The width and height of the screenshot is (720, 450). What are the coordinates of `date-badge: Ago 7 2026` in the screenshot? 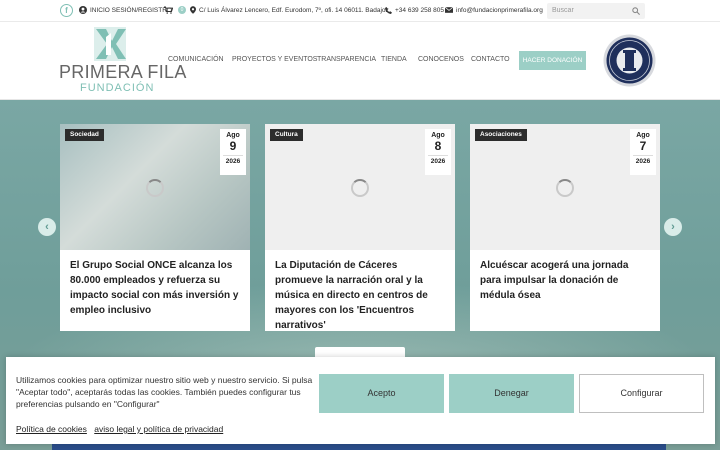 It's located at (643, 152).